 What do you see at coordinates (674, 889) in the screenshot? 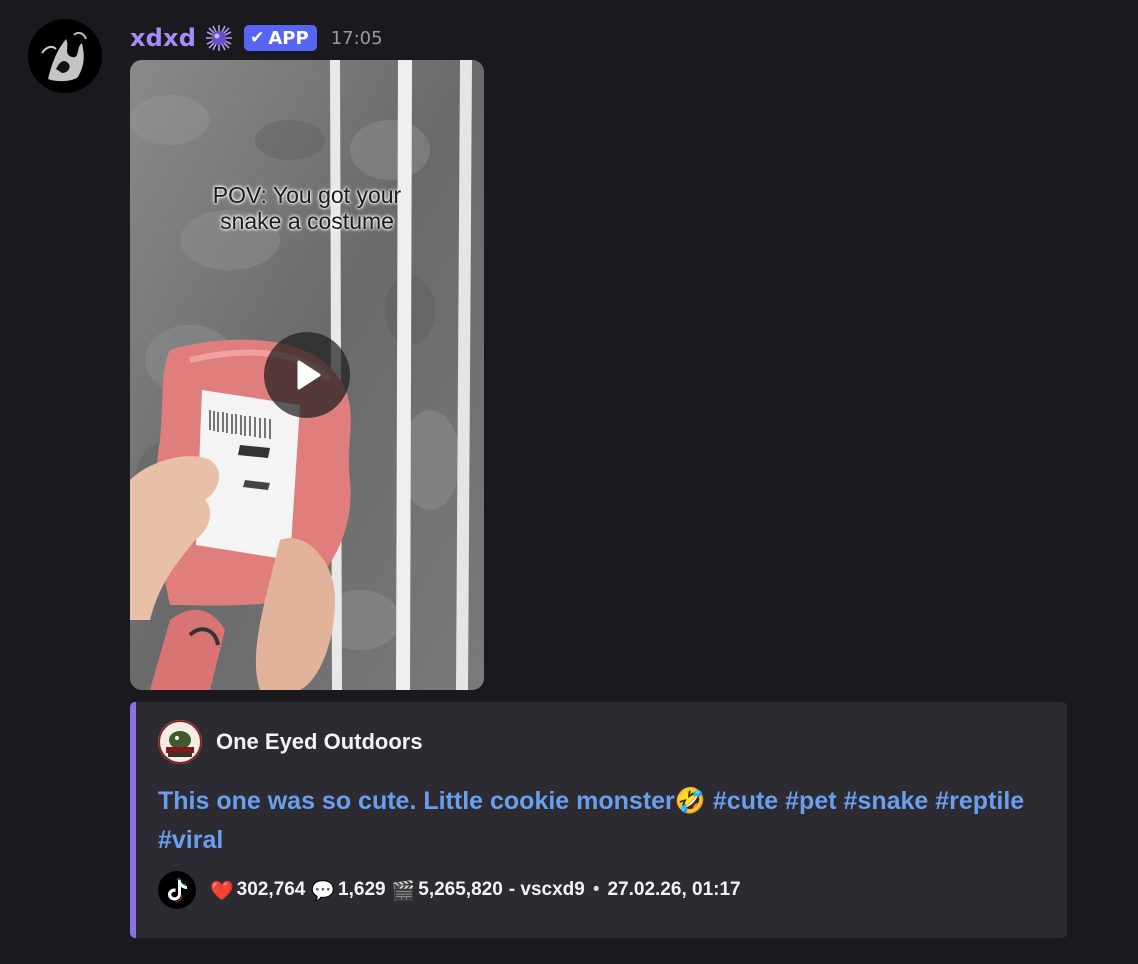
I see `post-date: 27.02.26, 01:17` at bounding box center [674, 889].